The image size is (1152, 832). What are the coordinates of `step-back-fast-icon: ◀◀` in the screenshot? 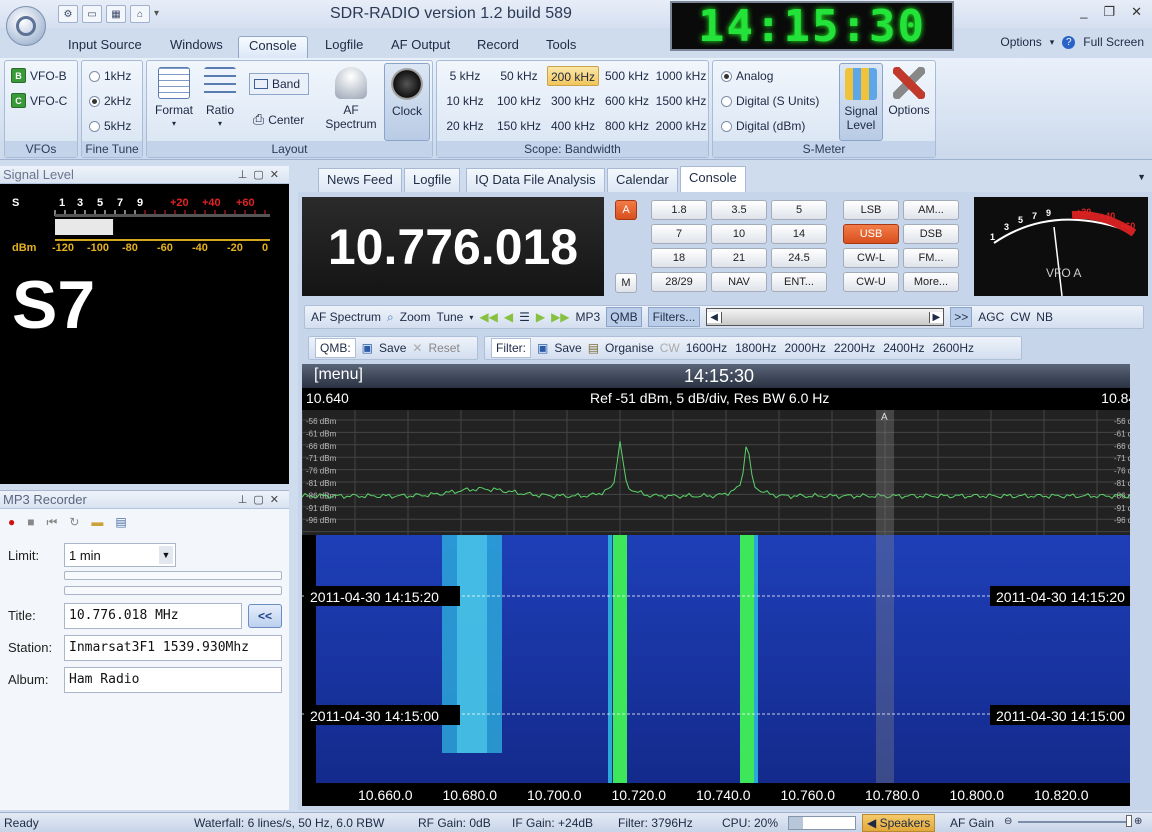 It's located at (488, 317).